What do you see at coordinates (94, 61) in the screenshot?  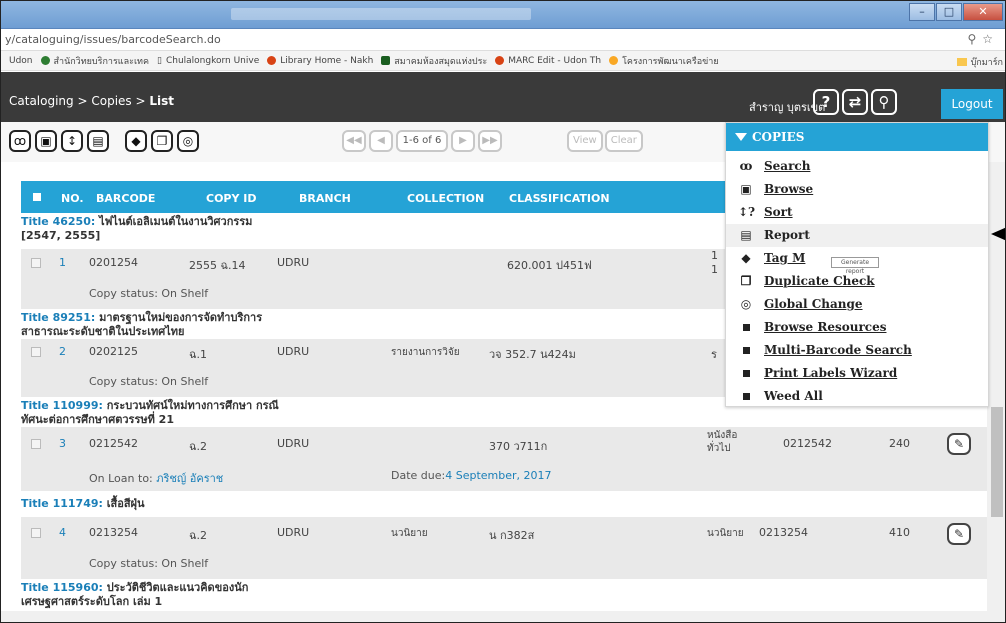 I see `bookmark-item: สำนักวิทยบริการและเทค` at bounding box center [94, 61].